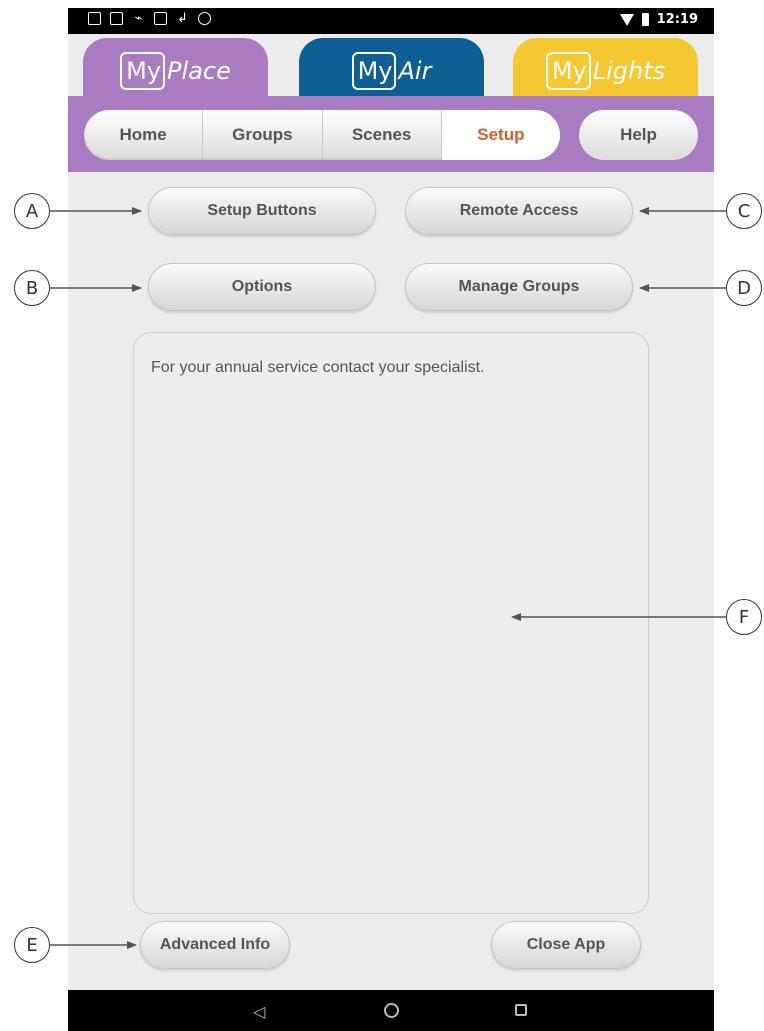 Image resolution: width=764 pixels, height=1031 pixels. Describe the element at coordinates (566, 945) in the screenshot. I see `close-app-button: Close App` at that location.